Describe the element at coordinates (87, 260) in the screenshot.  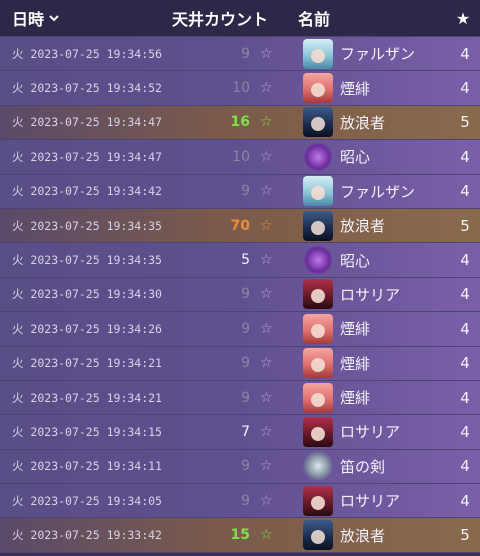
I see `row-datetime: 火 2023-07-25 19:34:35` at that location.